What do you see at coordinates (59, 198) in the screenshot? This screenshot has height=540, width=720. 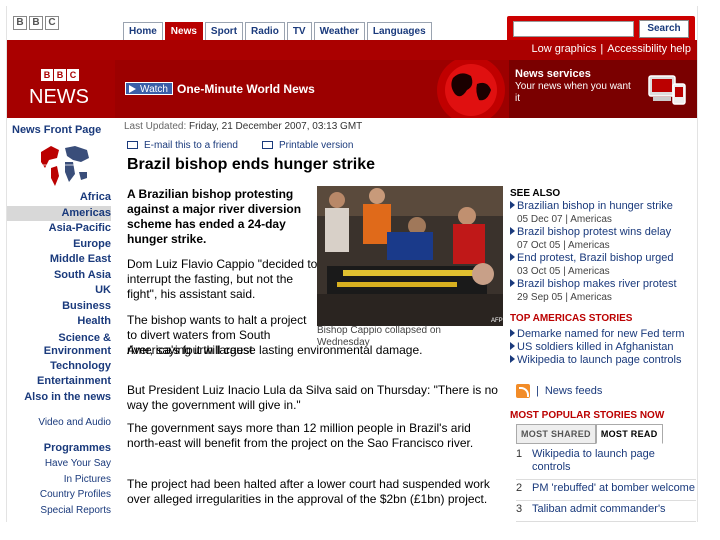 I see `nav-item-africa: Africa` at bounding box center [59, 198].